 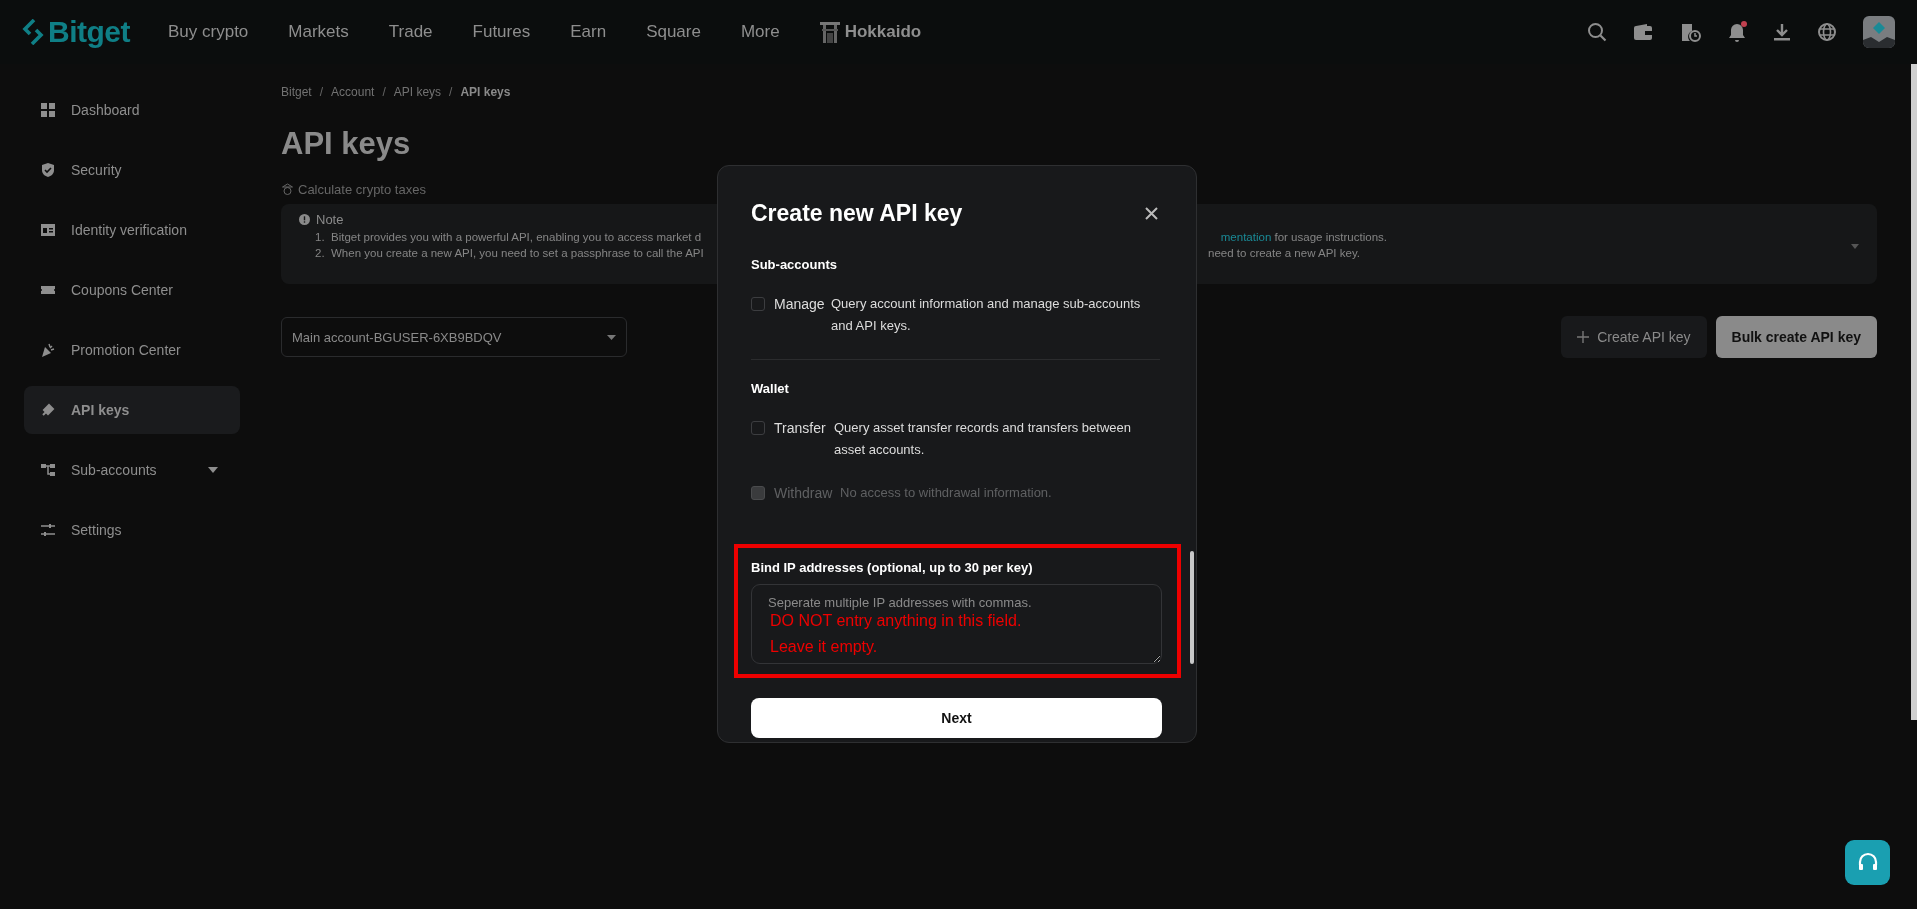 What do you see at coordinates (986, 315) in the screenshot?
I see `permission-description: Query account information and manage sub-accounts and API keys.` at bounding box center [986, 315].